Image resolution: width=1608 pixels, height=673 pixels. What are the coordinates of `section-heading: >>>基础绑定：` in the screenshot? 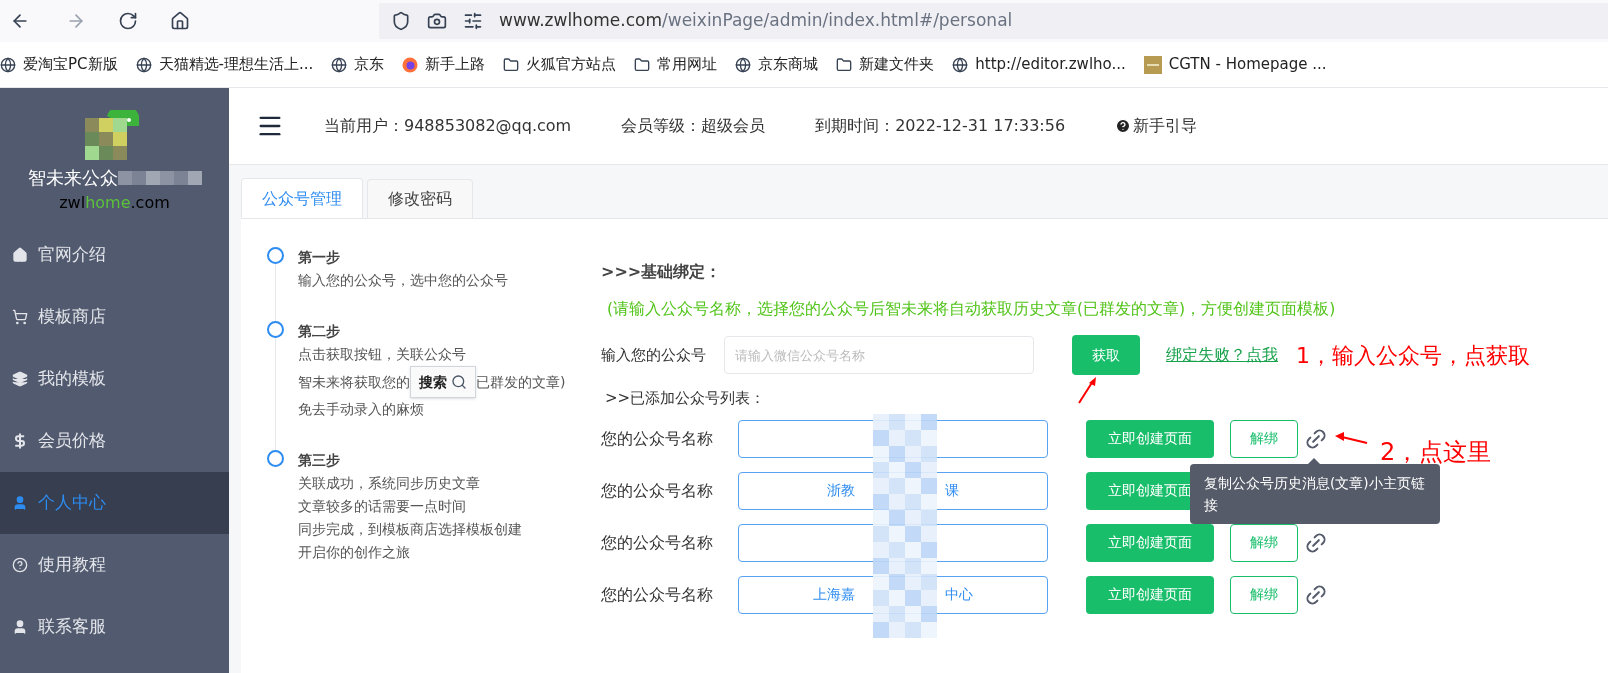 It's located at (662, 272).